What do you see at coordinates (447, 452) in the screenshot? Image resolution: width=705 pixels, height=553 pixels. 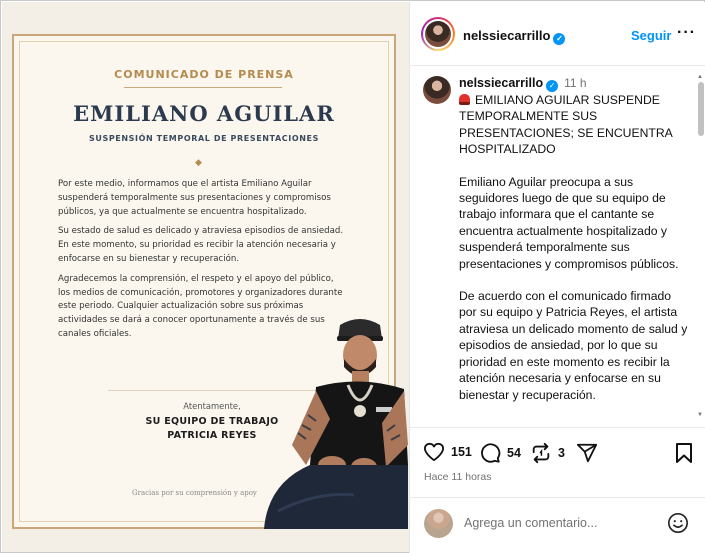 I see `like-action: 151` at bounding box center [447, 452].